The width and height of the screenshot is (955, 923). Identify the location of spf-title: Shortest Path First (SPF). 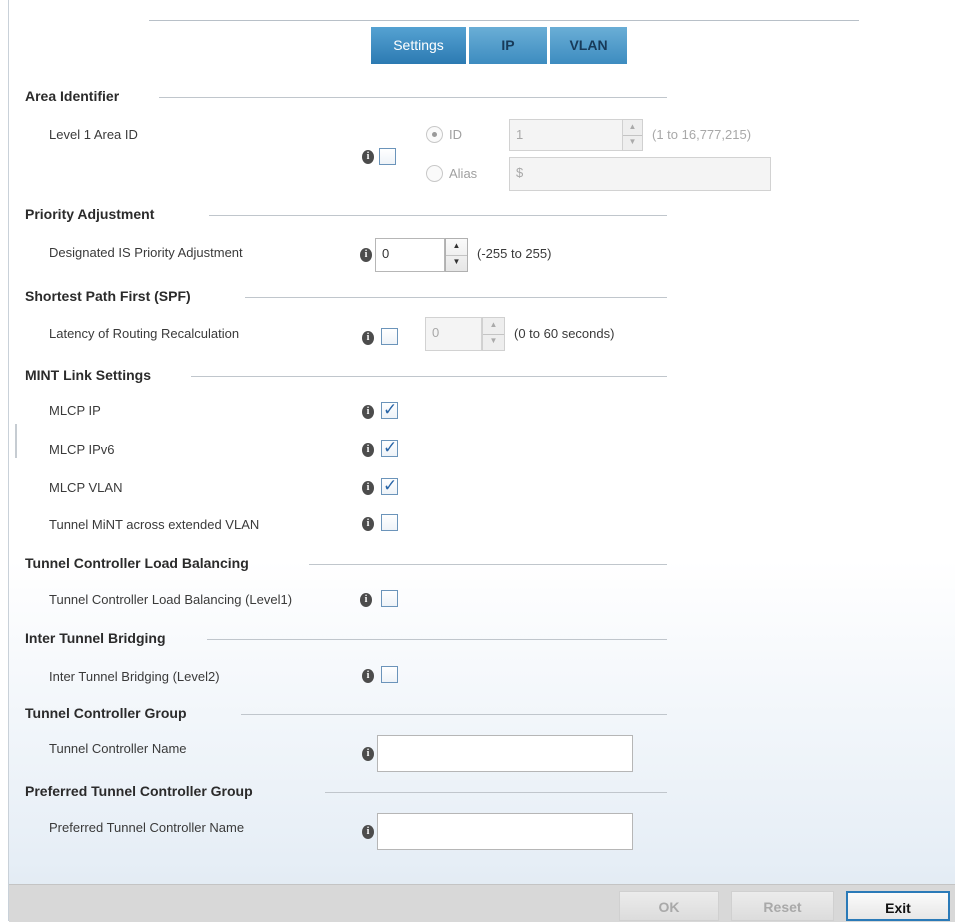
(108, 296).